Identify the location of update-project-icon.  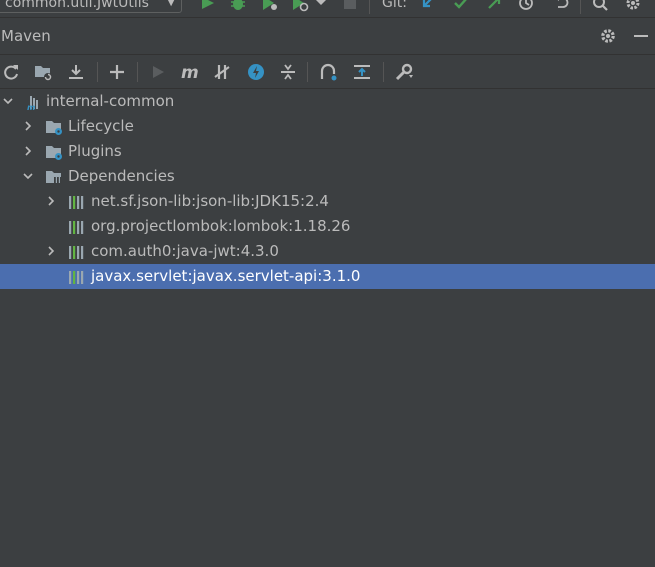
(428, 6).